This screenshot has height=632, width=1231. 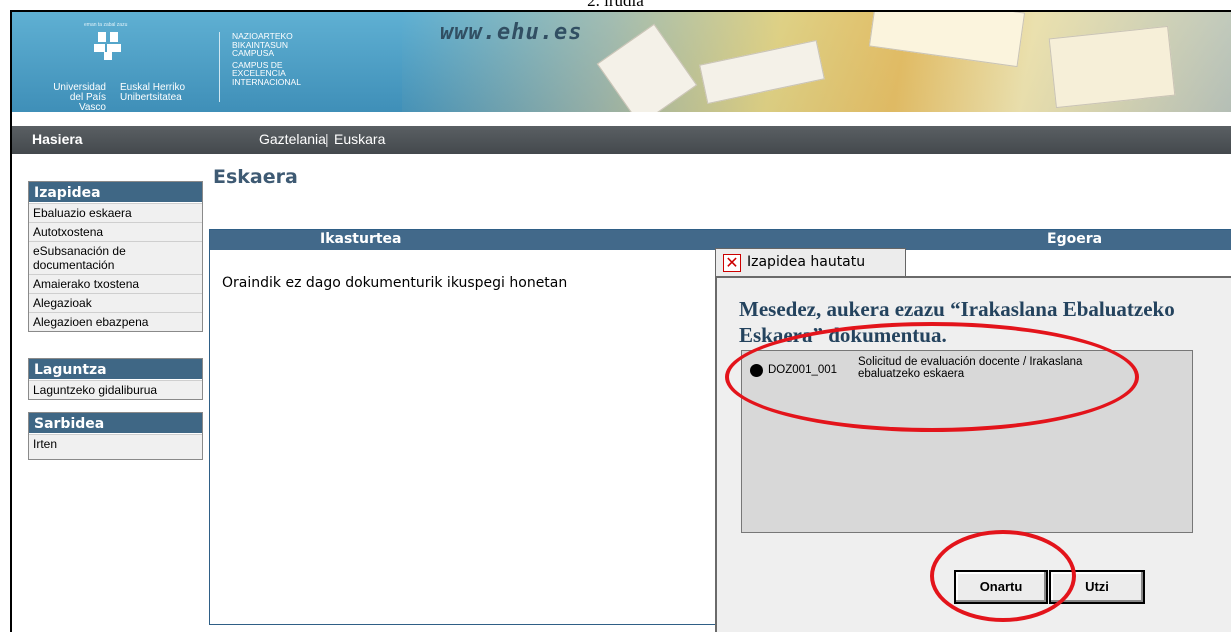 I want to click on cancel-button: Utzi, so click(x=1097, y=587).